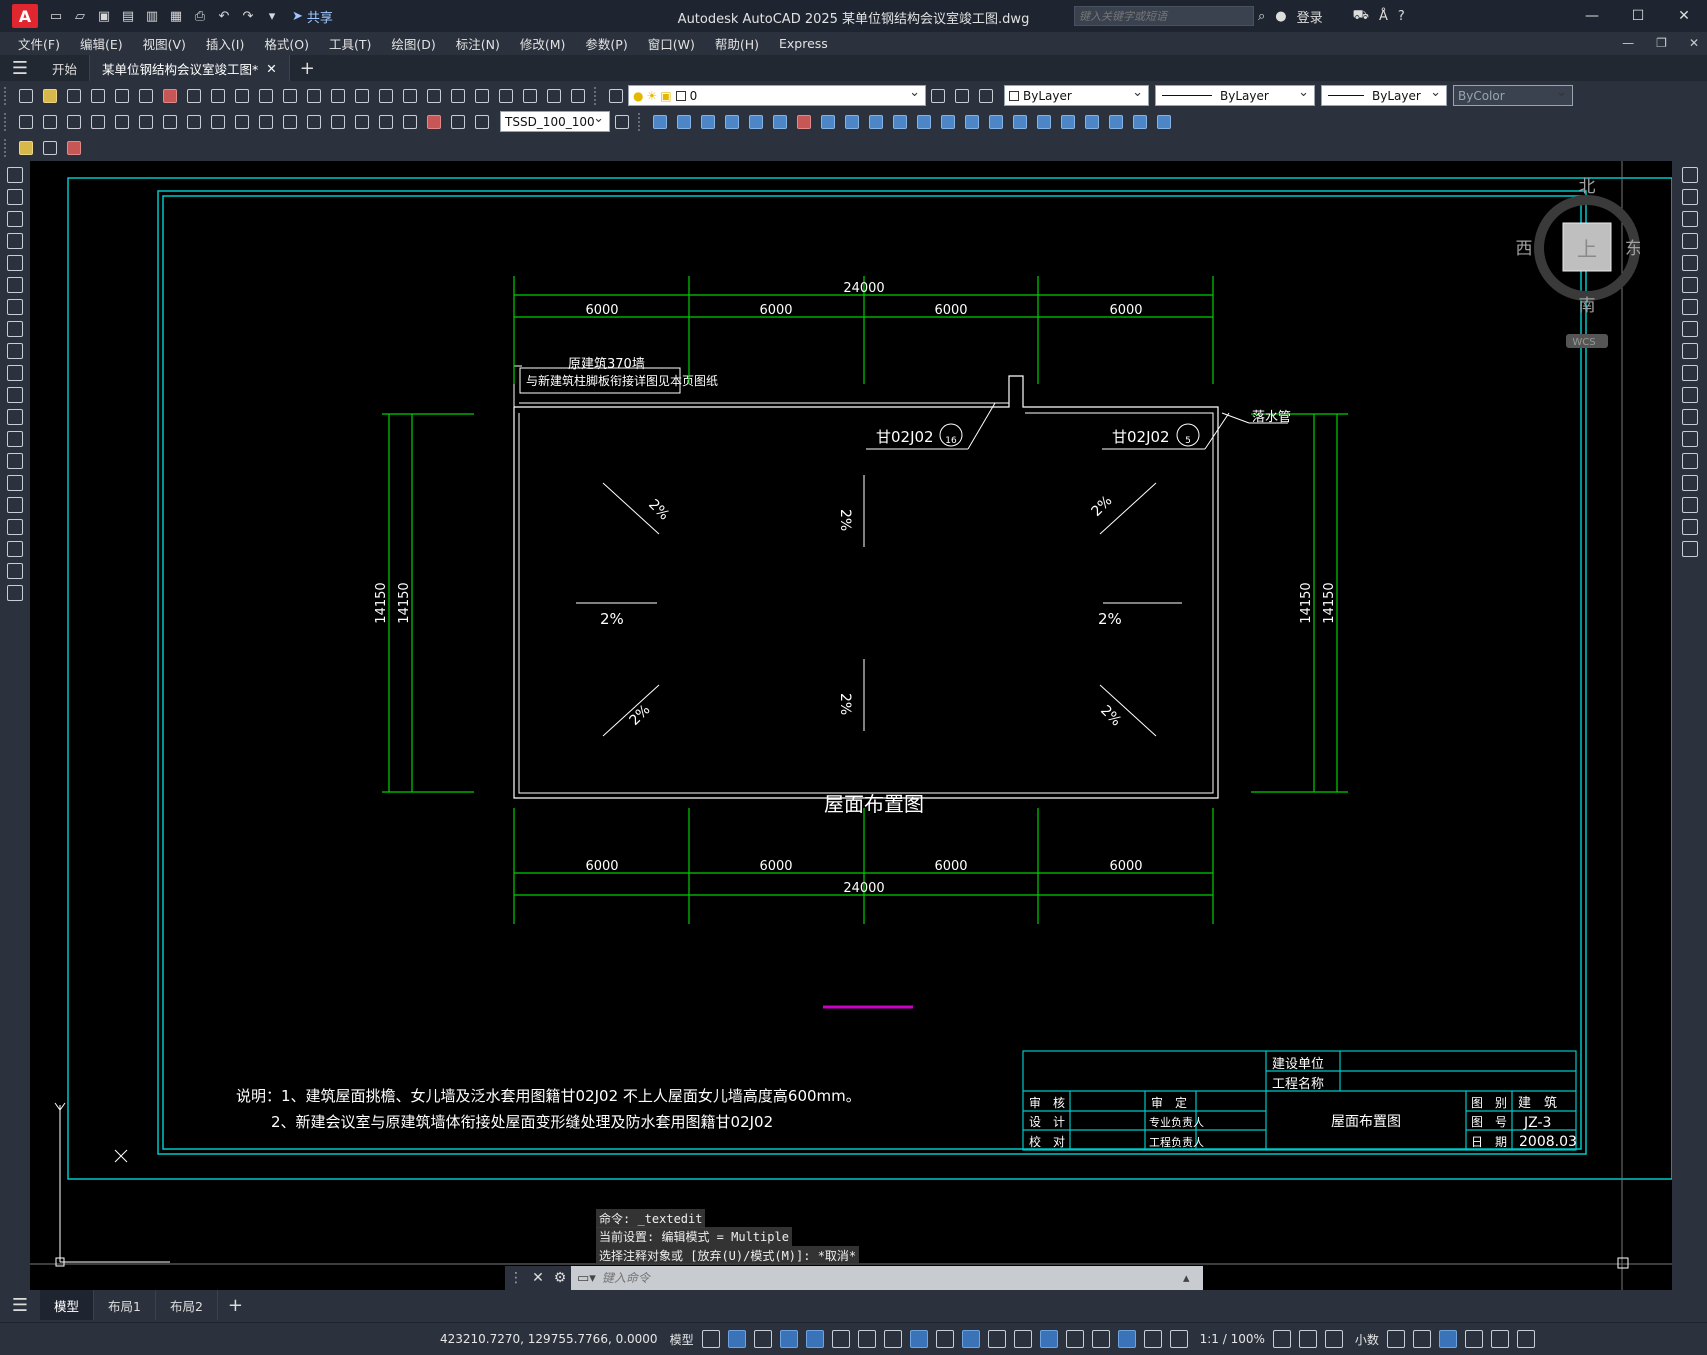 Image resolution: width=1707 pixels, height=1355 pixels. Describe the element at coordinates (1367, 1339) in the screenshot. I see `units-value: 小数` at that location.